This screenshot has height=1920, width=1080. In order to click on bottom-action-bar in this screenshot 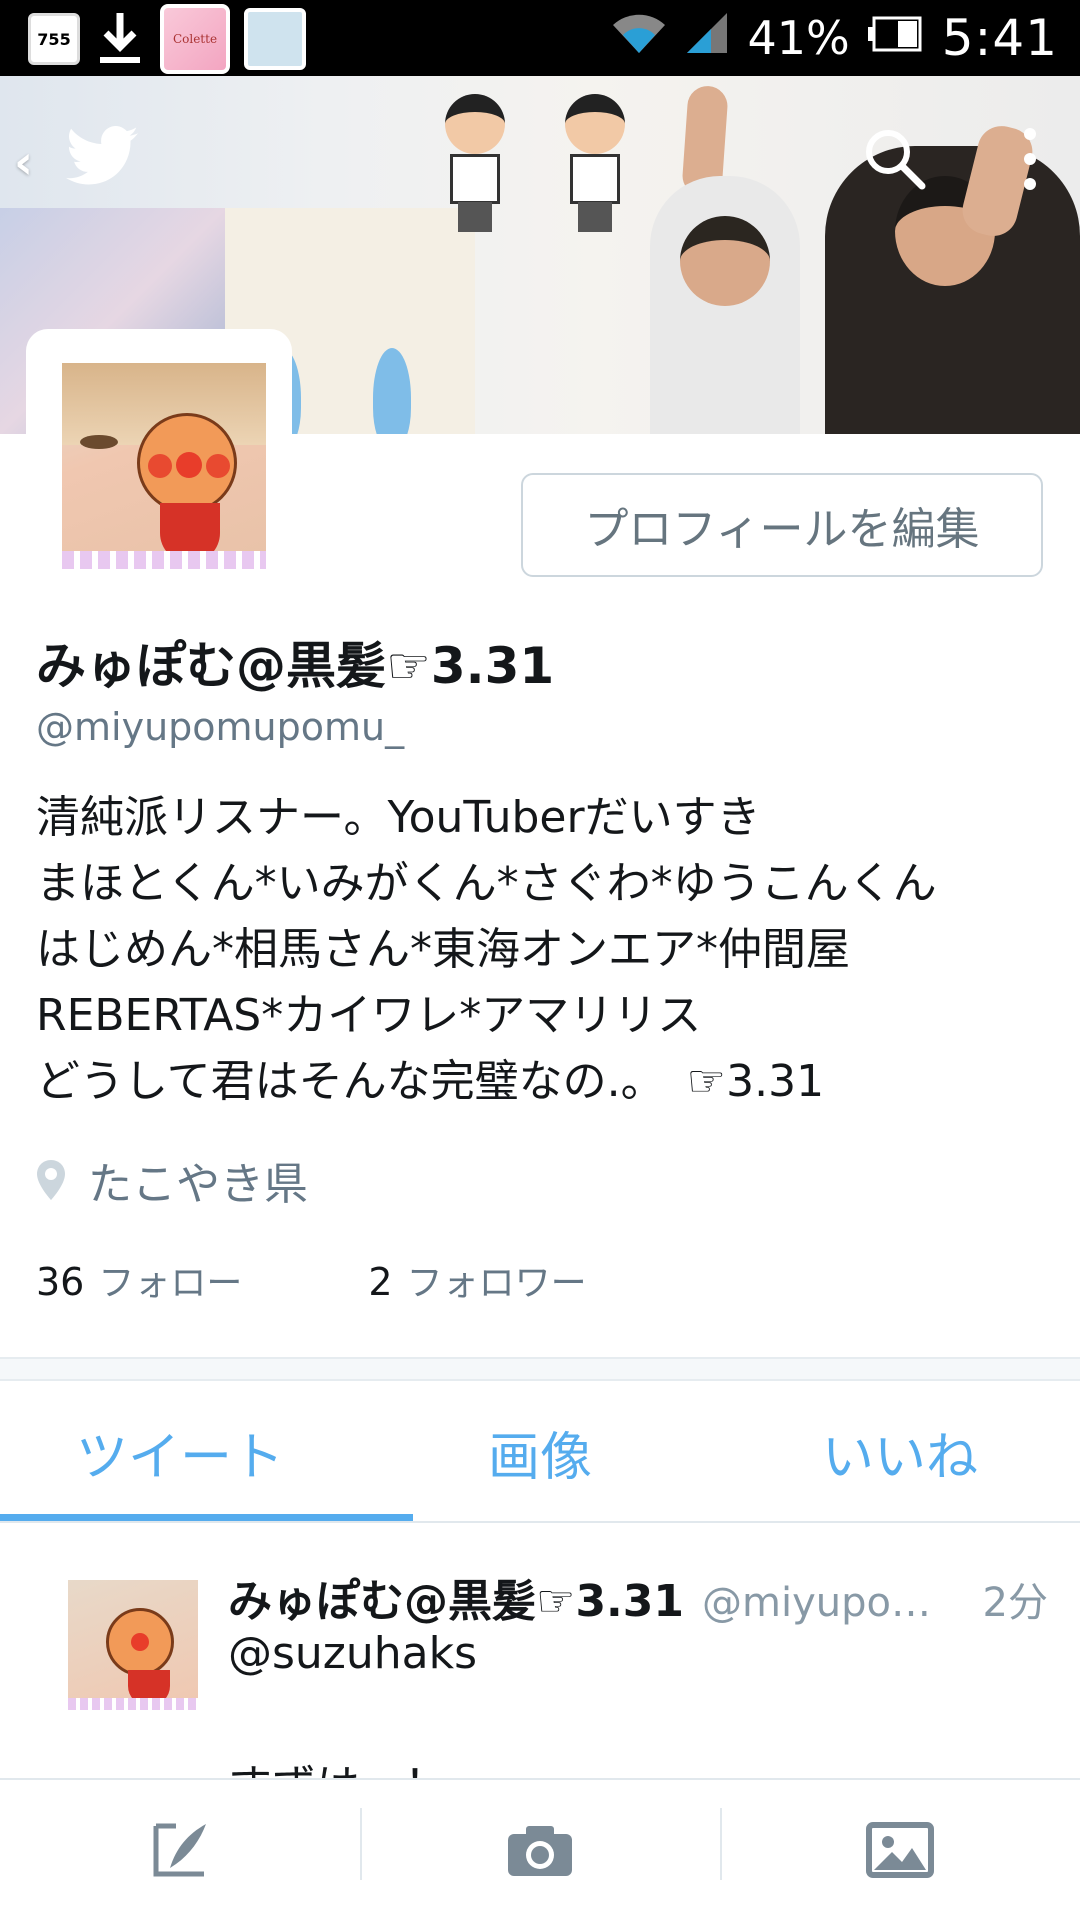, I will do `click(540, 1849)`.